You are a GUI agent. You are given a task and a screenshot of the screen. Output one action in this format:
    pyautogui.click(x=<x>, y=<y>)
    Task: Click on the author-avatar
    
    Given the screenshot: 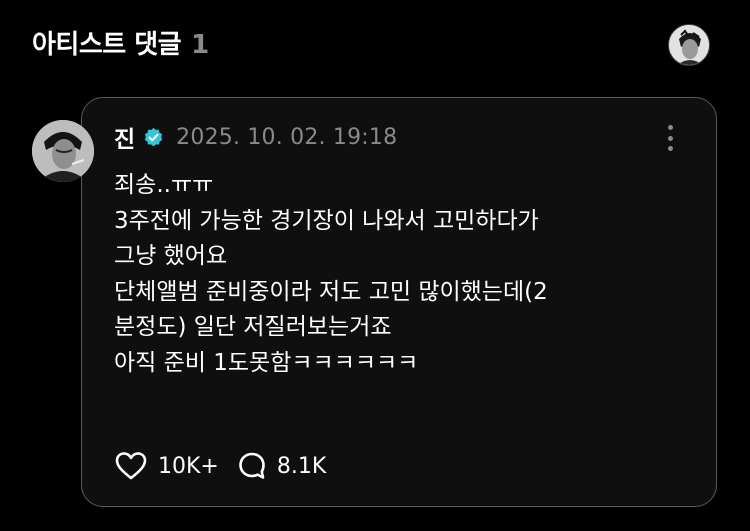 What is the action you would take?
    pyautogui.click(x=63, y=151)
    